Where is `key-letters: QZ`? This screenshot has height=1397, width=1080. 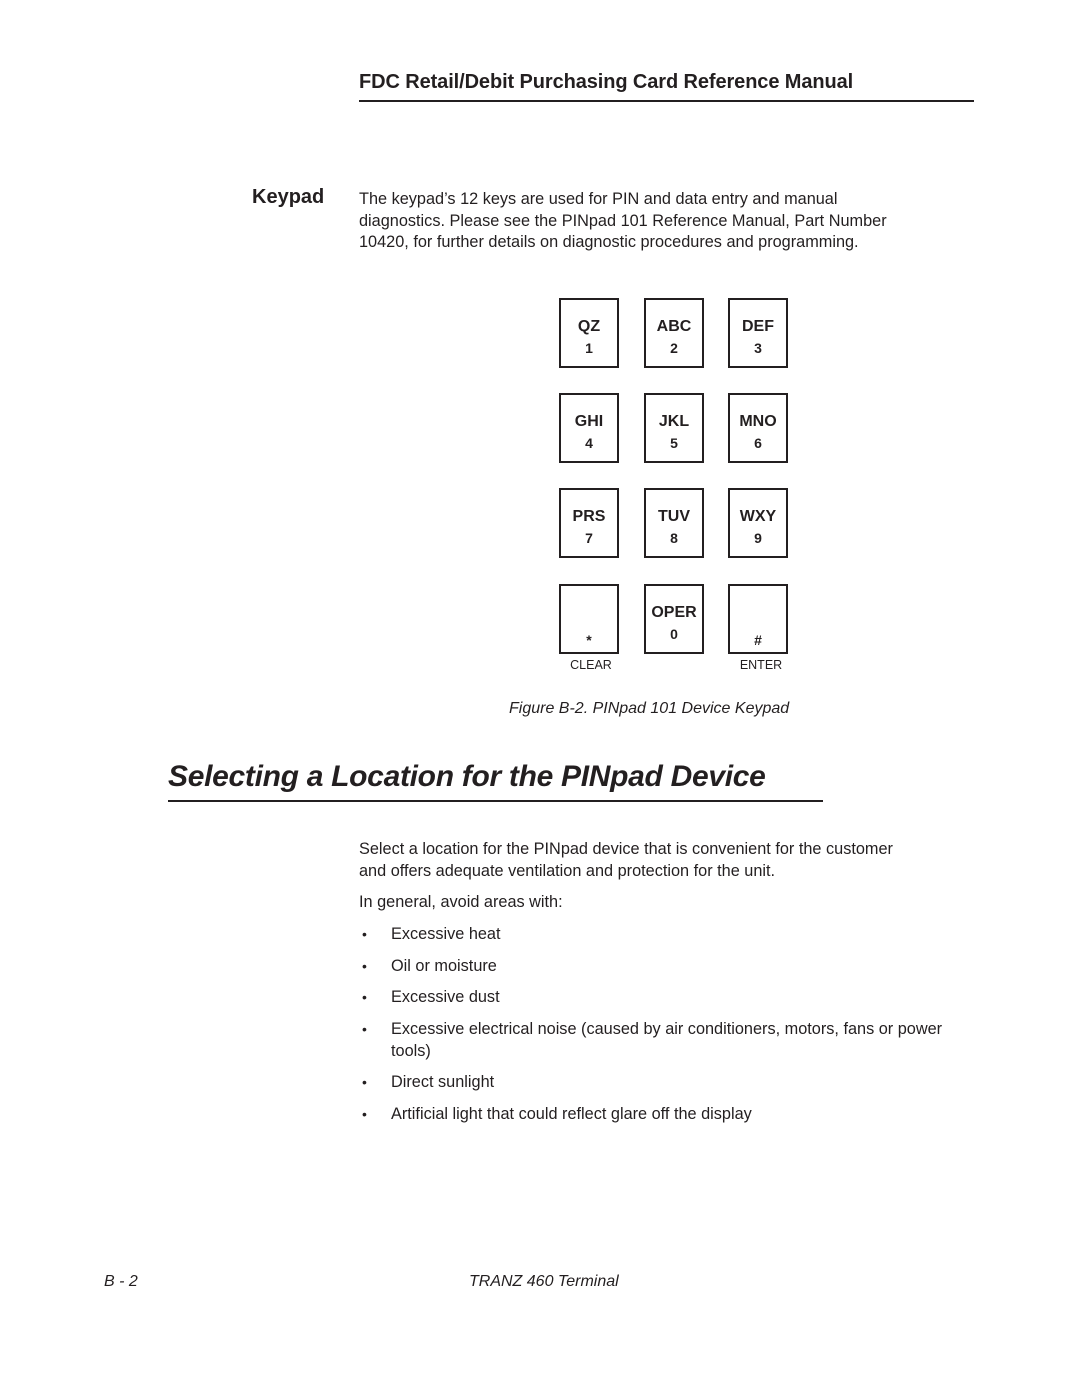 key-letters: QZ is located at coordinates (589, 326).